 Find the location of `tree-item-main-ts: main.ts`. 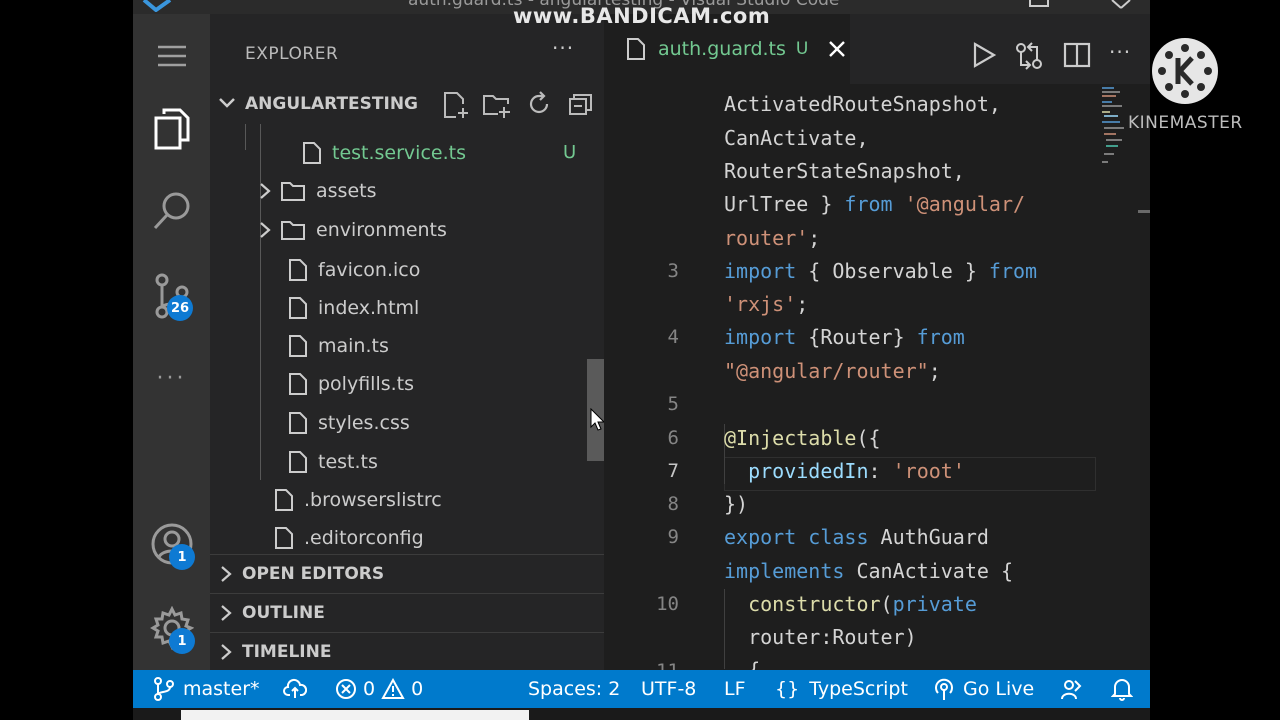

tree-item-main-ts: main.ts is located at coordinates (338, 346).